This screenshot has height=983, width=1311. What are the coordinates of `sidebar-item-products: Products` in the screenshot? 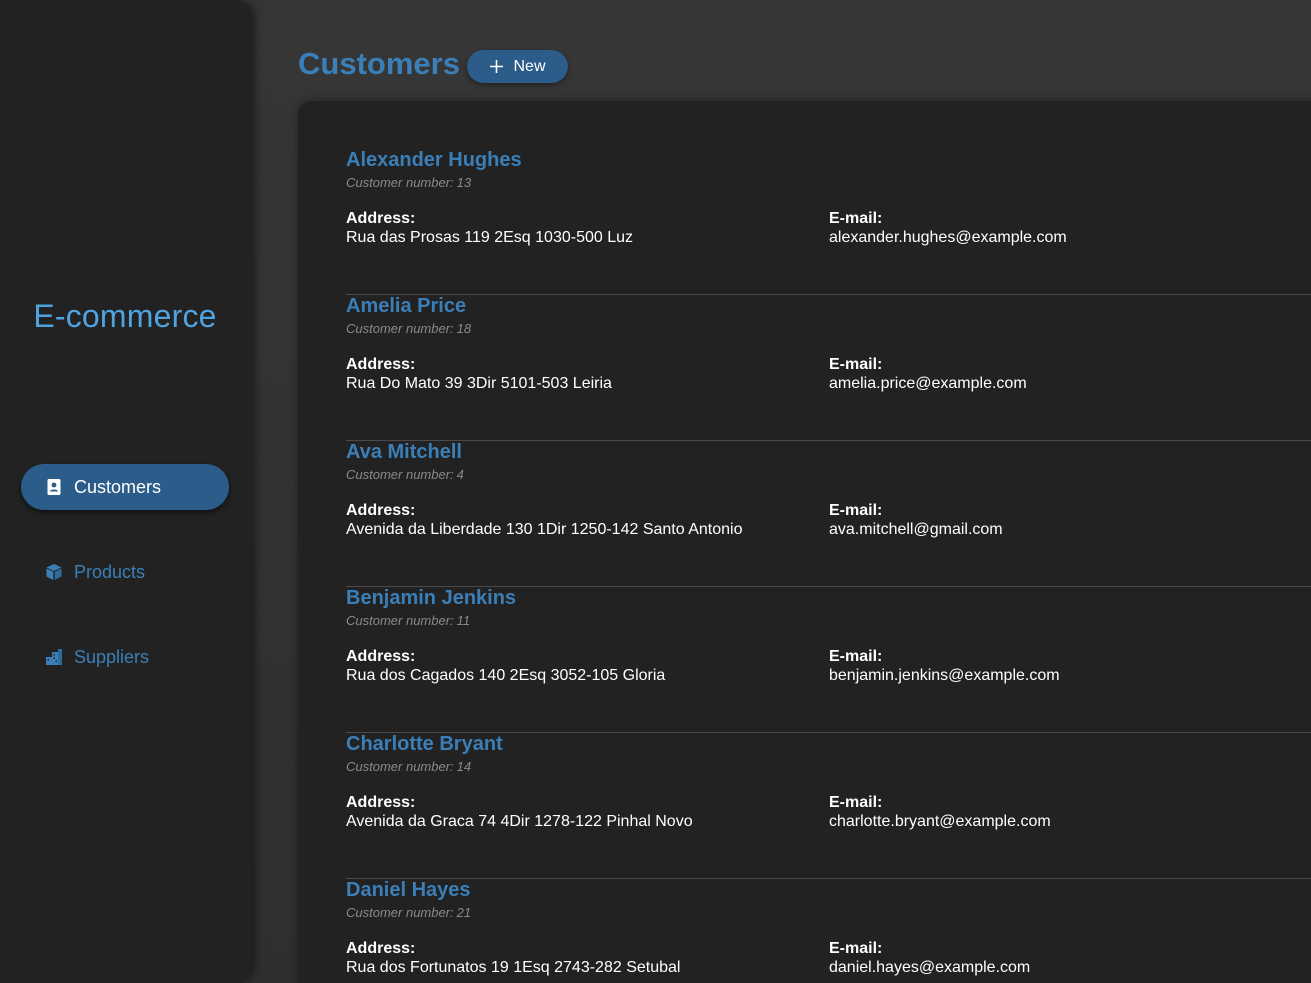 It's located at (125, 572).